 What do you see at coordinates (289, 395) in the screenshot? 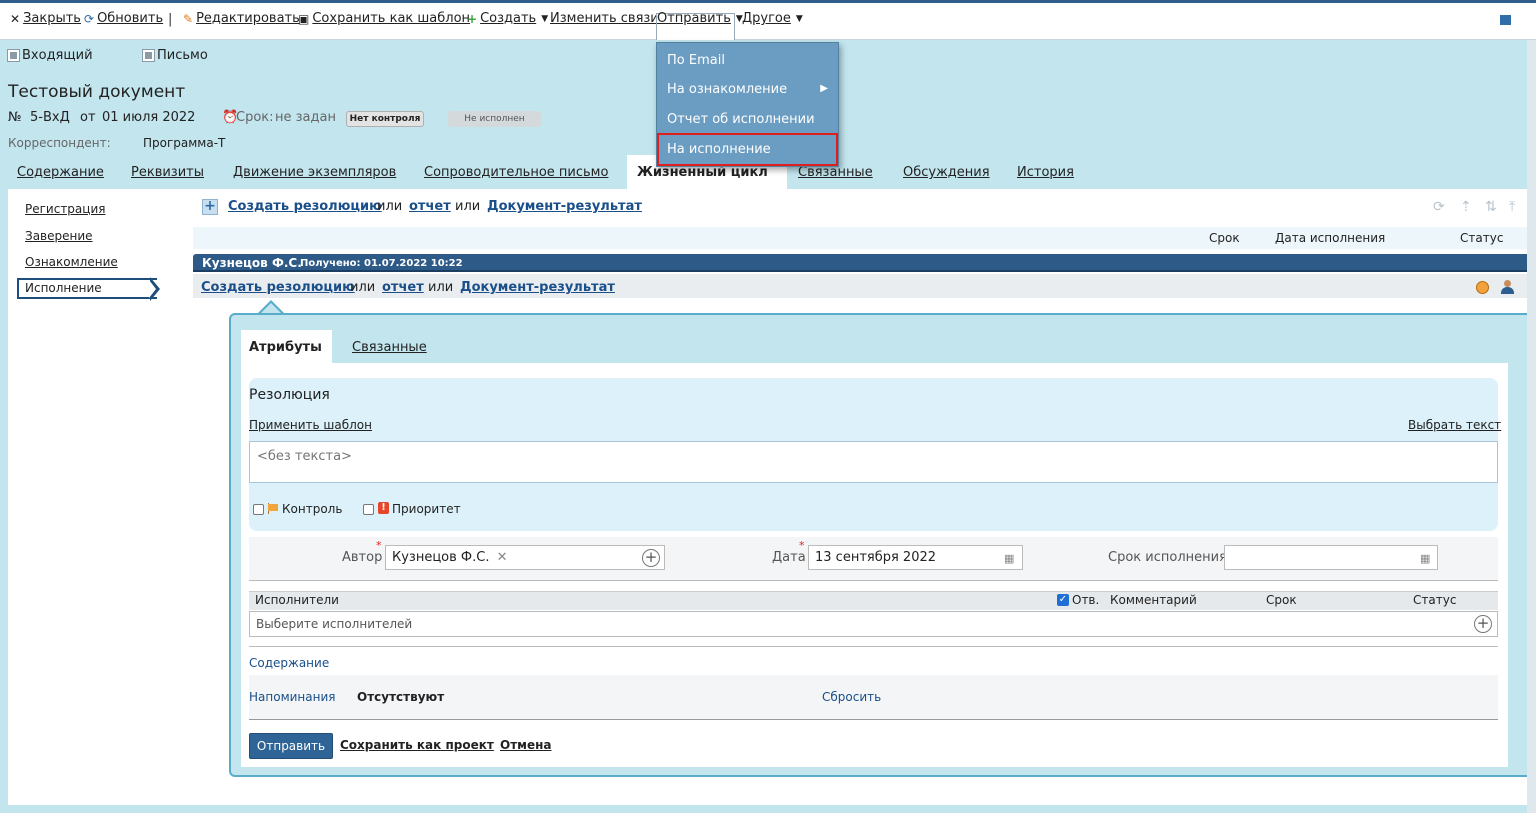
I see `resolution-title: Резолюция` at bounding box center [289, 395].